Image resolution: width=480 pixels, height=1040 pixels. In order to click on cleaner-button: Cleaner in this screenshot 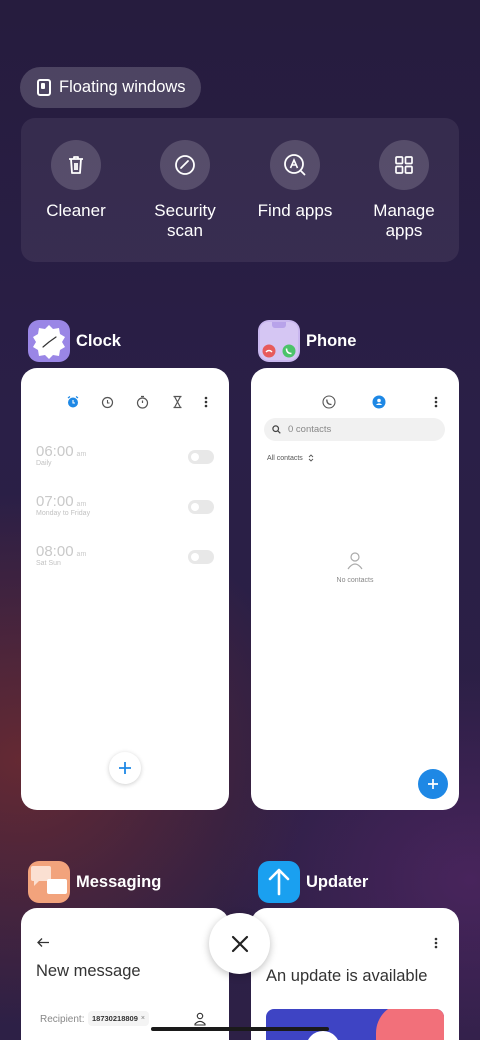, I will do `click(76, 180)`.